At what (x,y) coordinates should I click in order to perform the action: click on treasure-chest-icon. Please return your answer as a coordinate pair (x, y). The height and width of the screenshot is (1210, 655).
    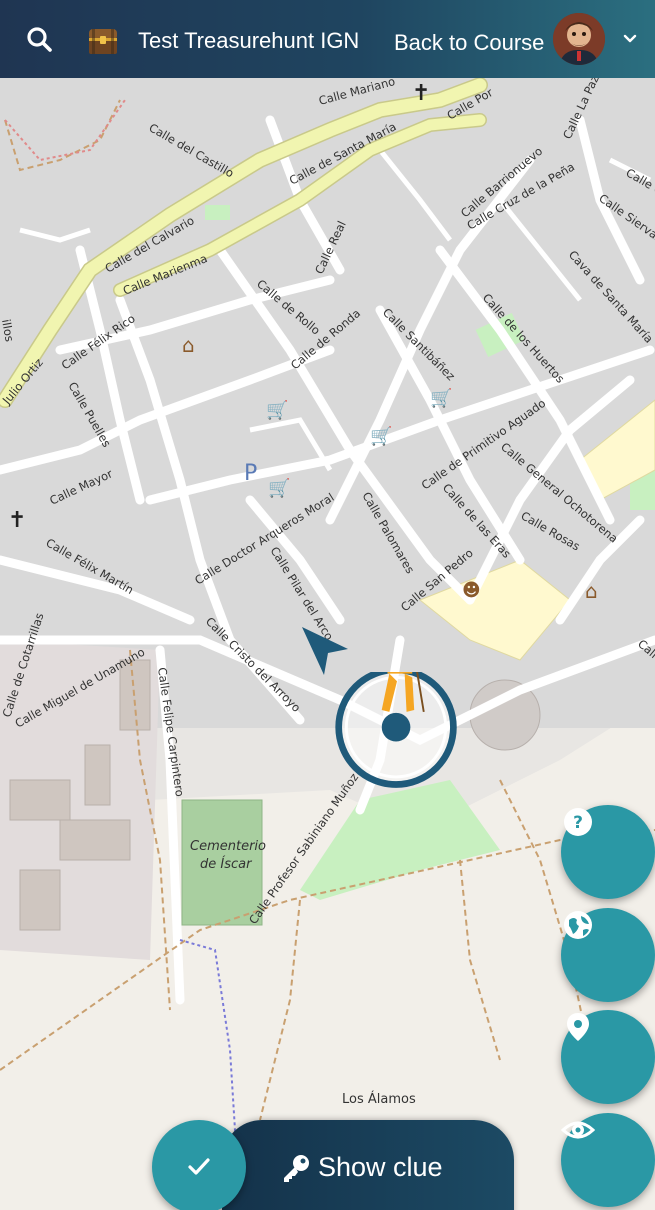
    Looking at the image, I should click on (103, 41).